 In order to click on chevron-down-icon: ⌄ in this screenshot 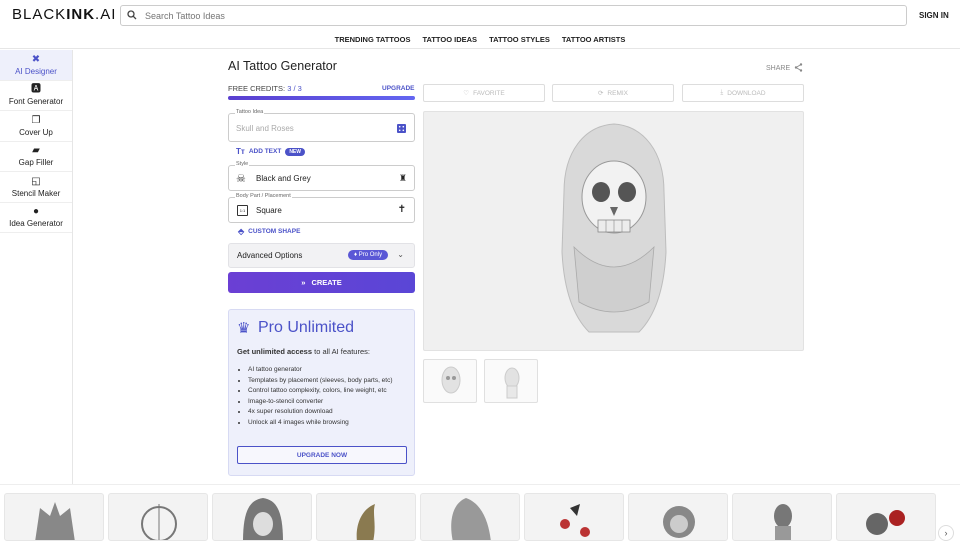, I will do `click(400, 254)`.